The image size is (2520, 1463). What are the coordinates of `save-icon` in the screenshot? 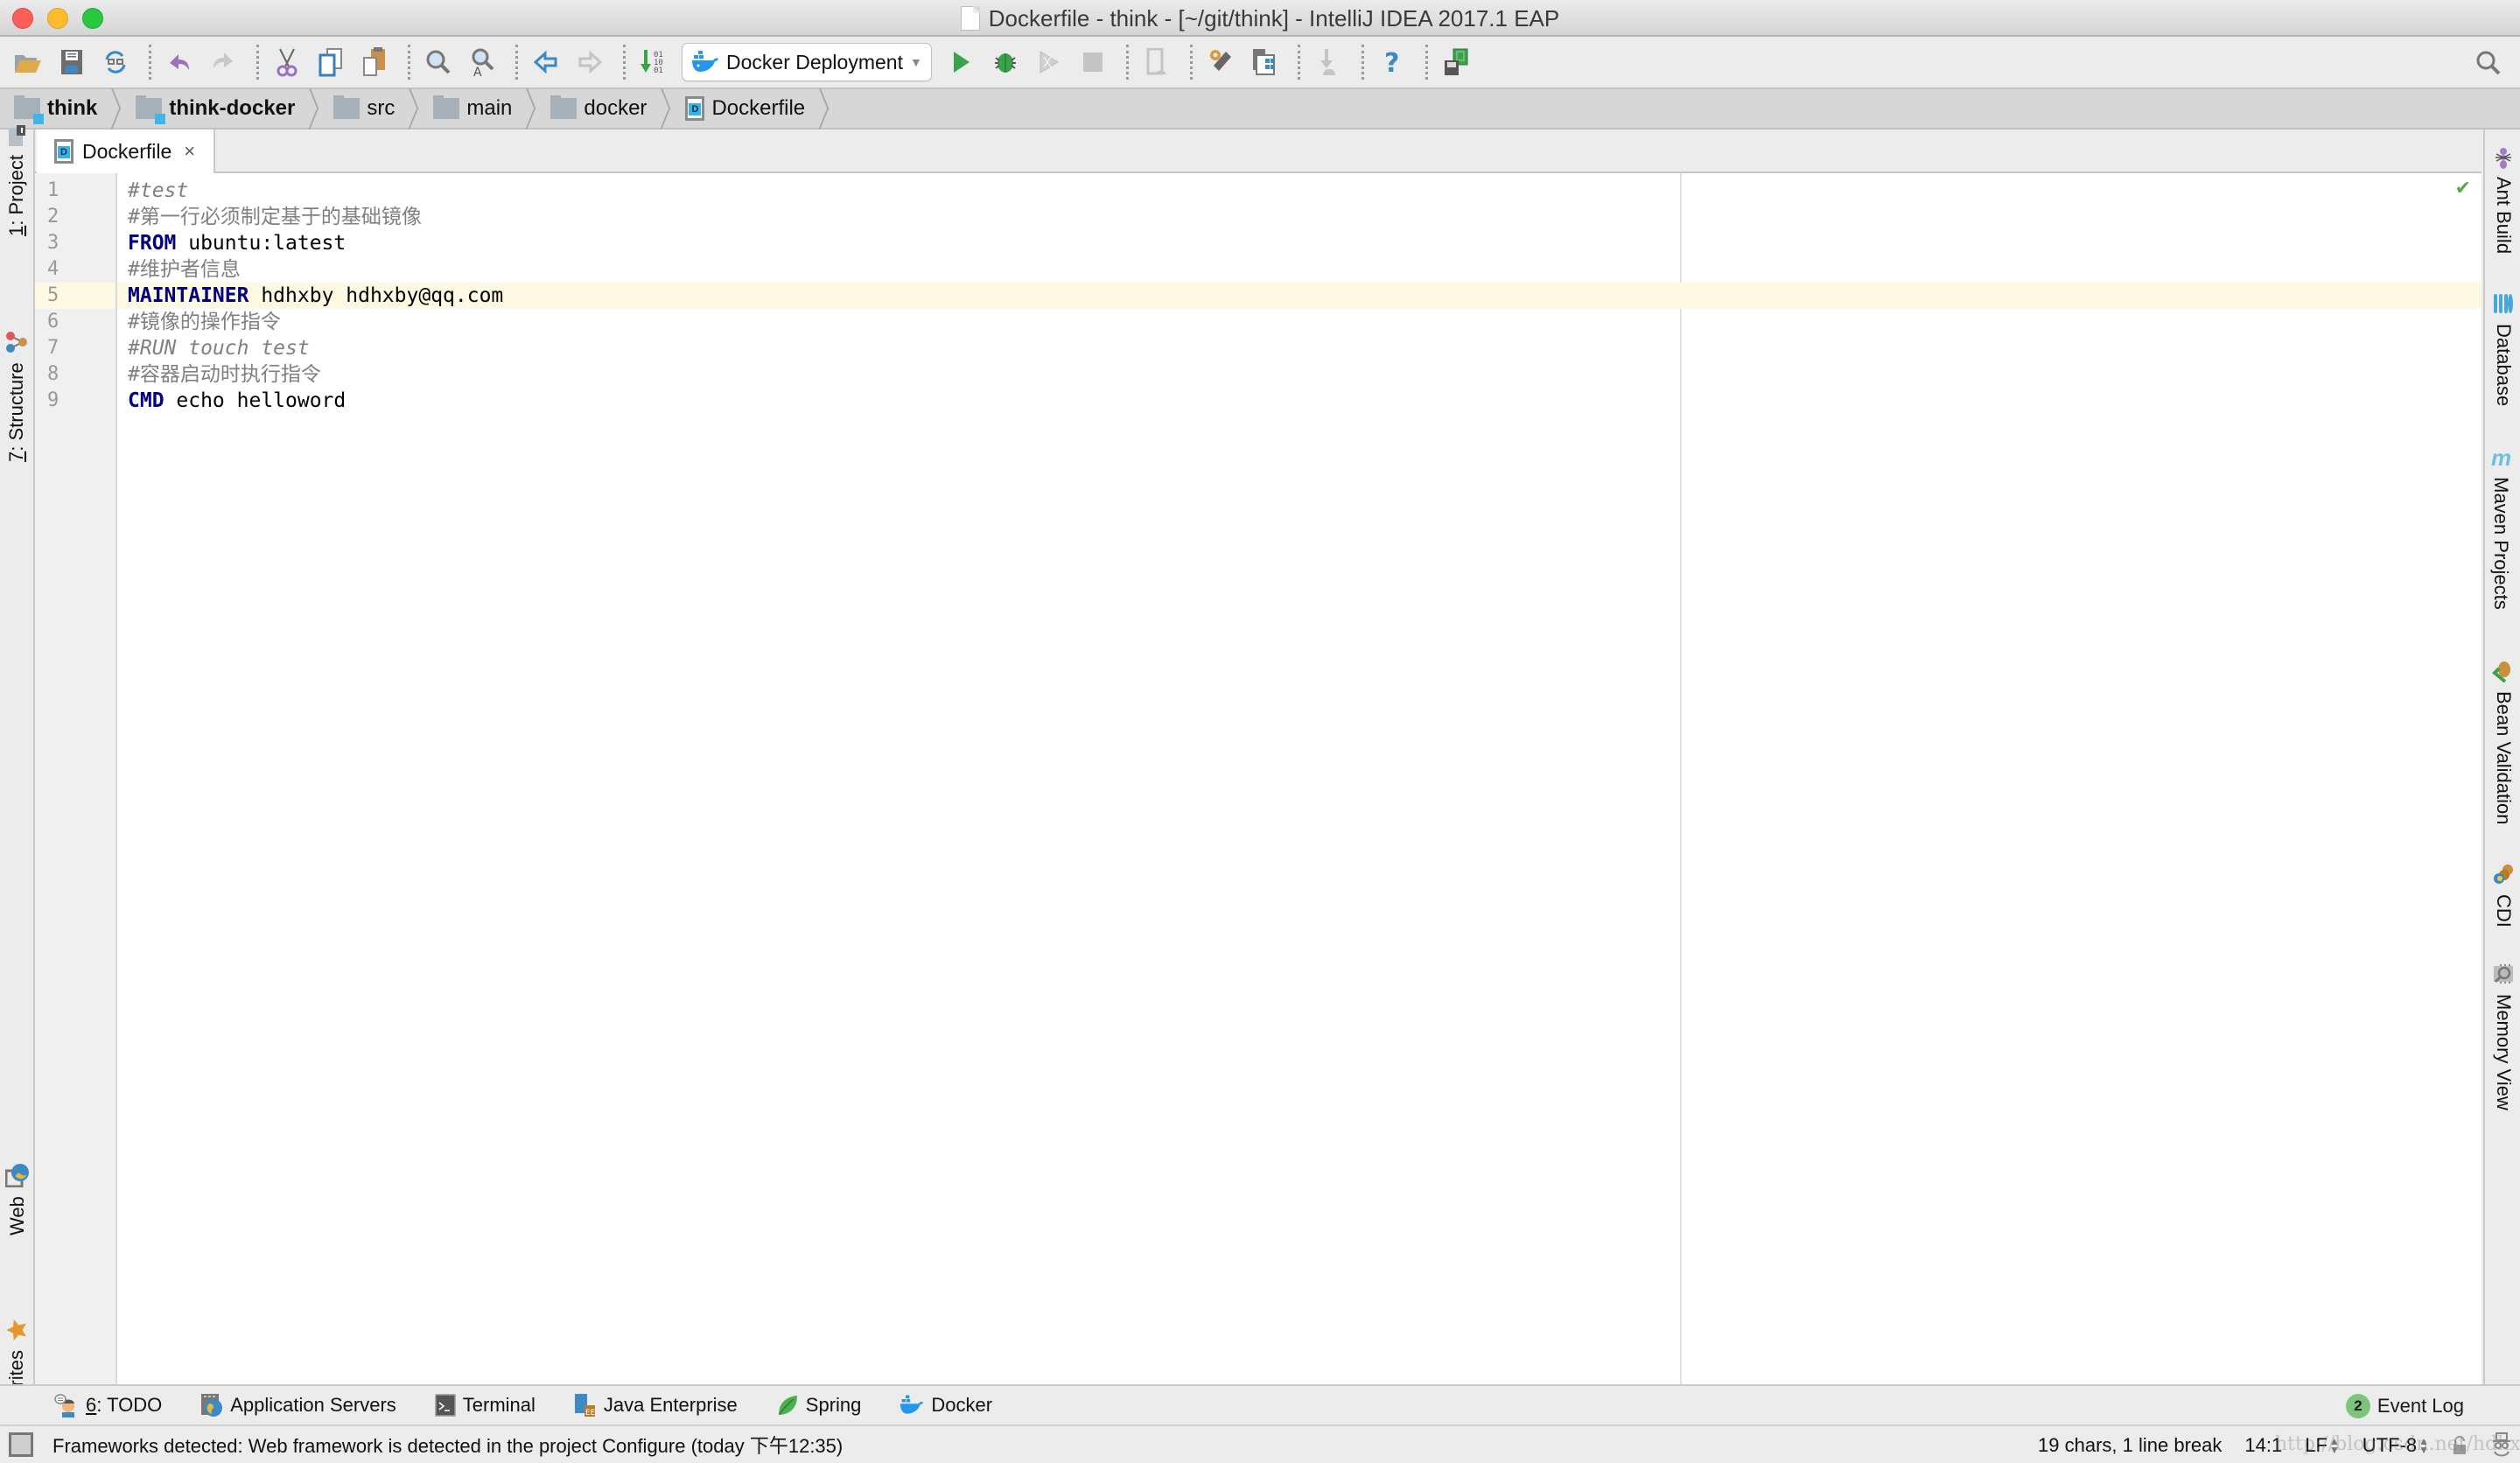 It's located at (71, 62).